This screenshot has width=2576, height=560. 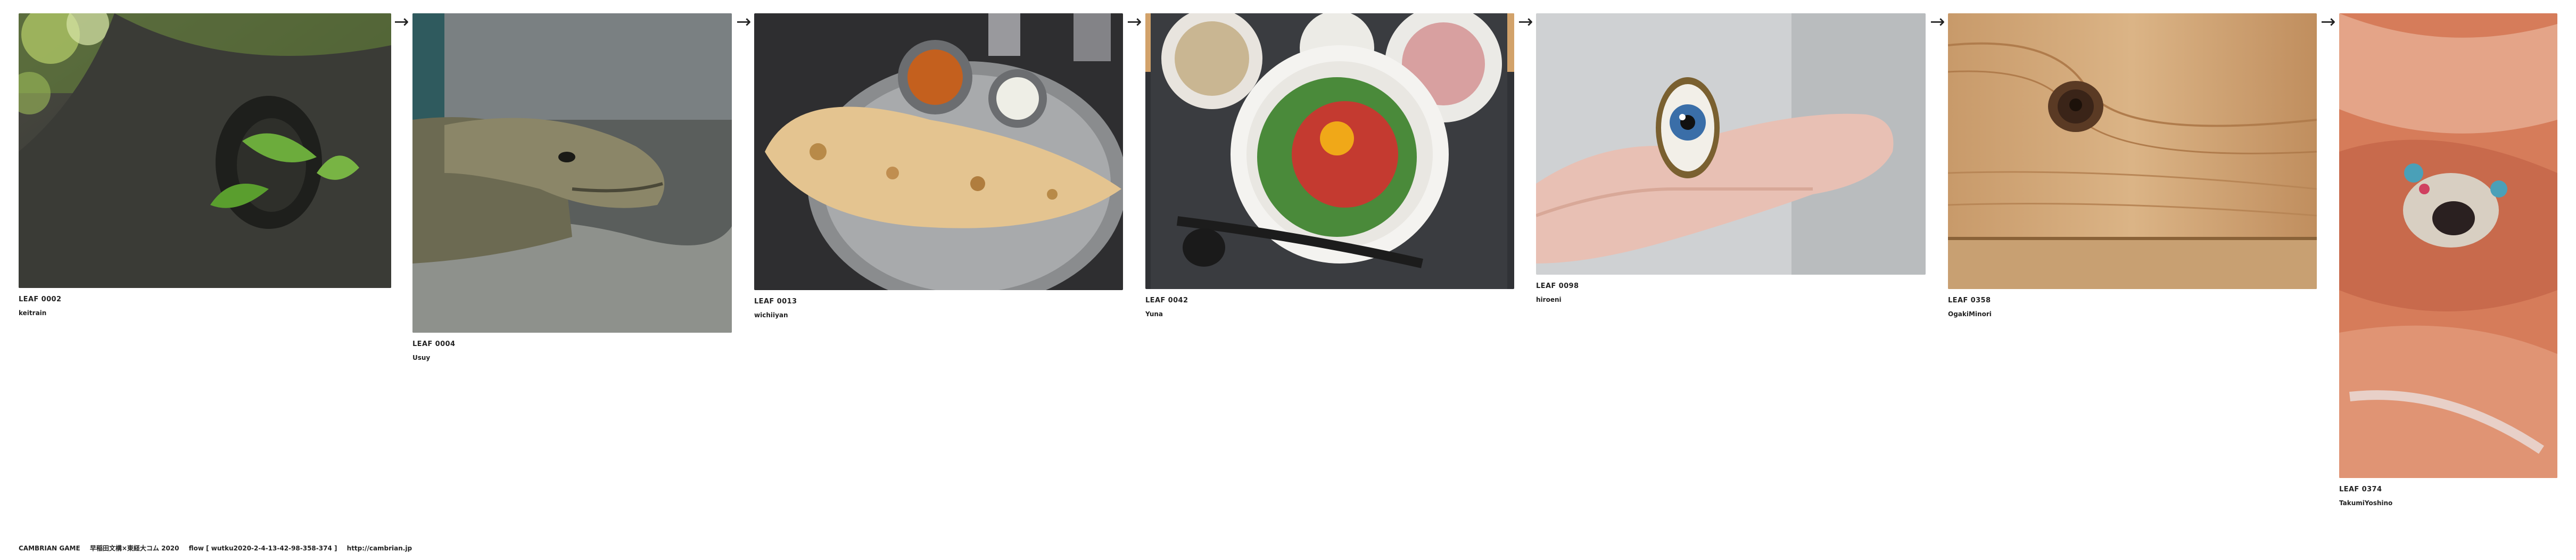 I want to click on leaf-card: LEAF 0042 Yuna, so click(x=1329, y=165).